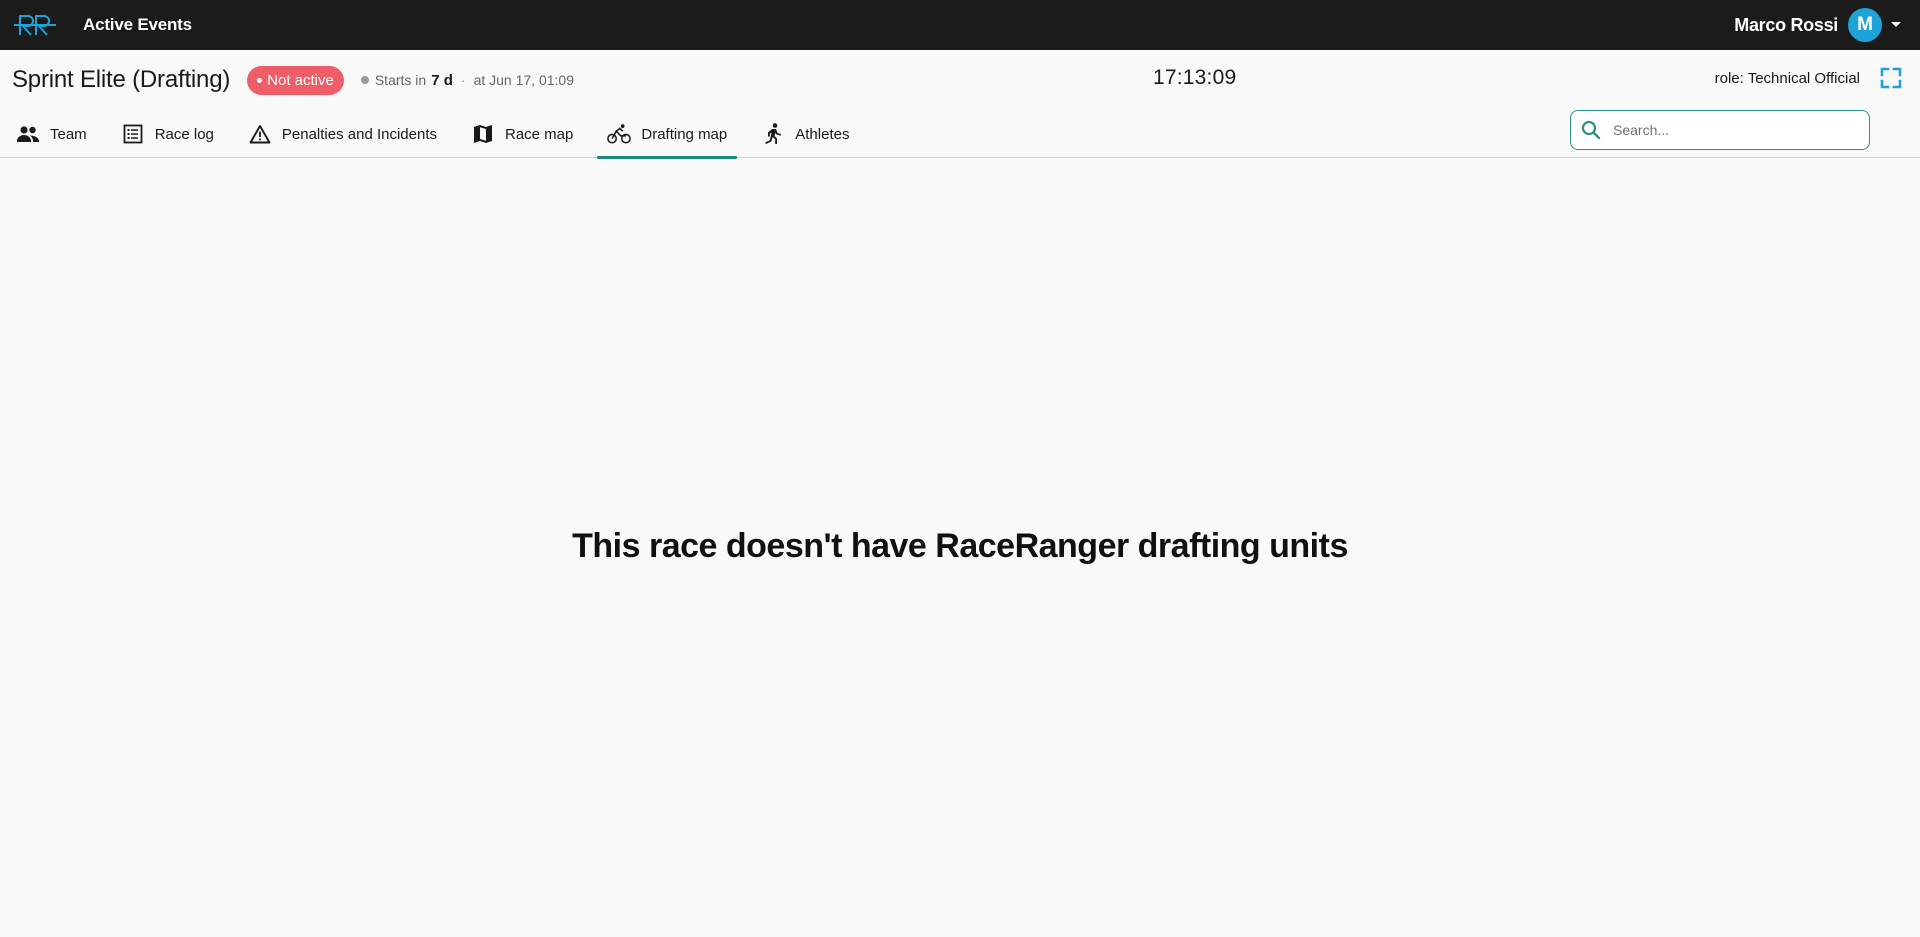 The image size is (1920, 937). I want to click on tab-race-log: Race log, so click(167, 134).